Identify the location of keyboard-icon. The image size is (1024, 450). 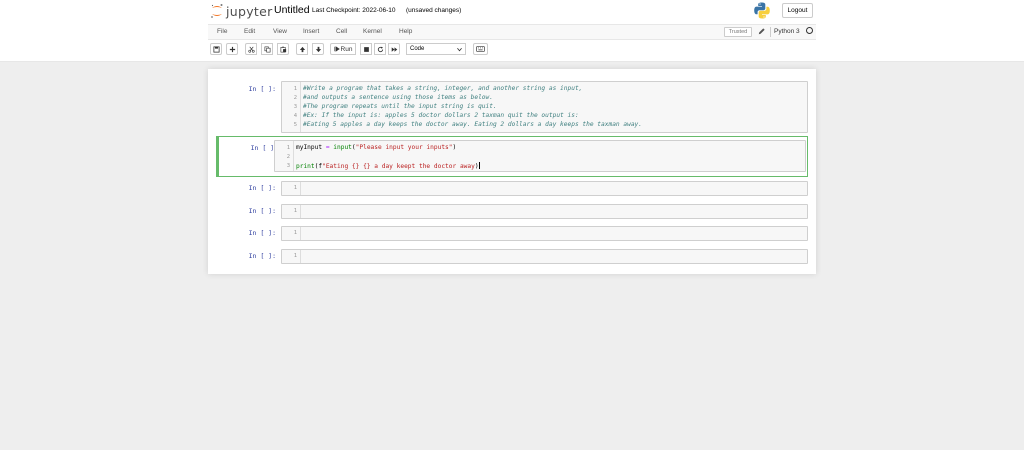
(480, 49).